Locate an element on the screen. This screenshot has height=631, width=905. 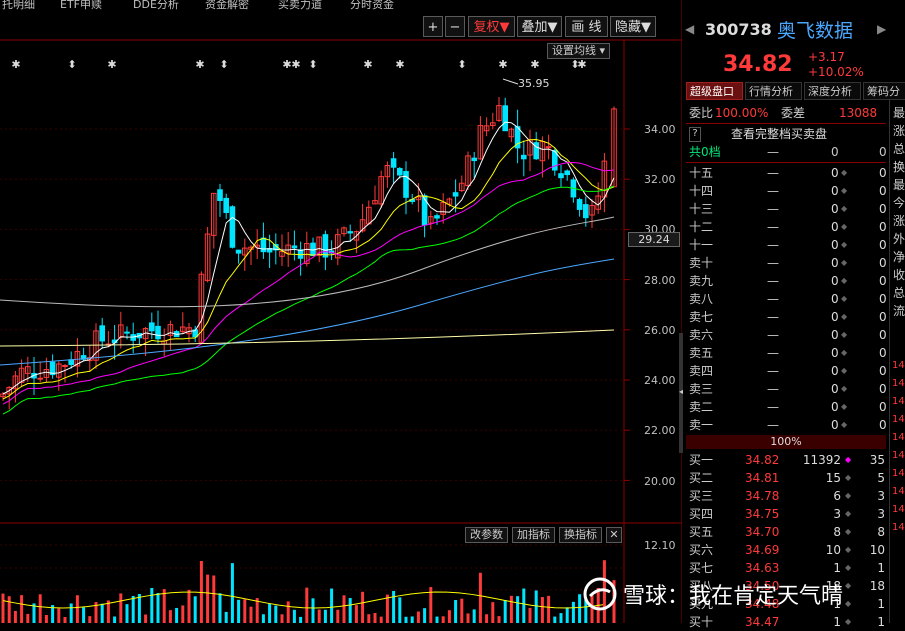
sell-row: 卖七 —0 0 ◆ is located at coordinates (789, 317).